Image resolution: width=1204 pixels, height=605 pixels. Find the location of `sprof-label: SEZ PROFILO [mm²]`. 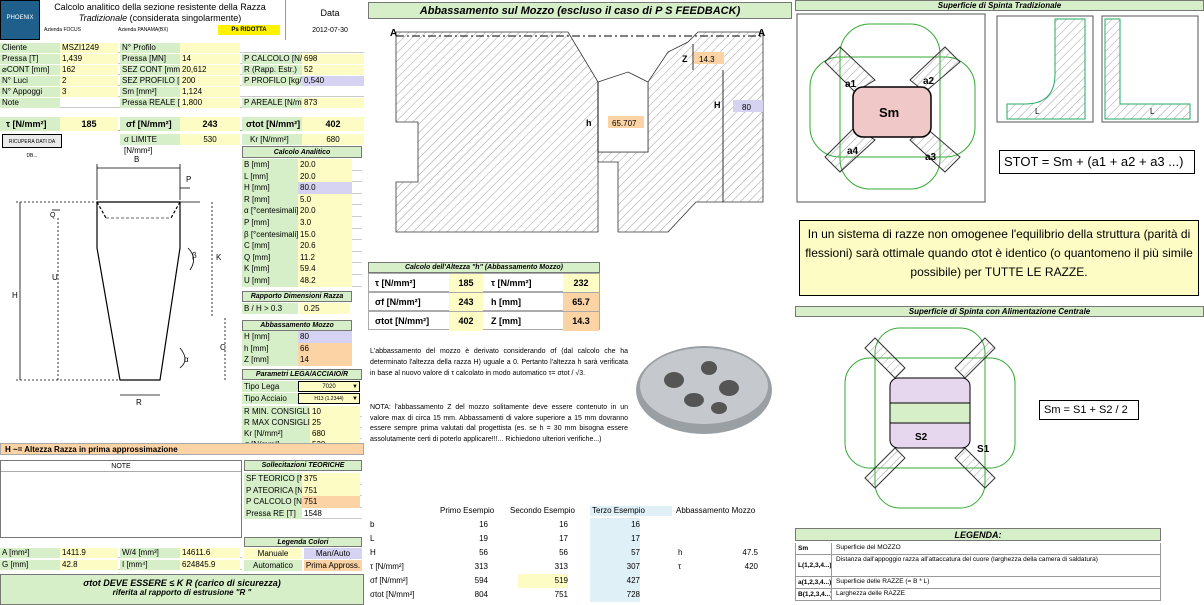

sprof-label: SEZ PROFILO [mm²] is located at coordinates (150, 81).